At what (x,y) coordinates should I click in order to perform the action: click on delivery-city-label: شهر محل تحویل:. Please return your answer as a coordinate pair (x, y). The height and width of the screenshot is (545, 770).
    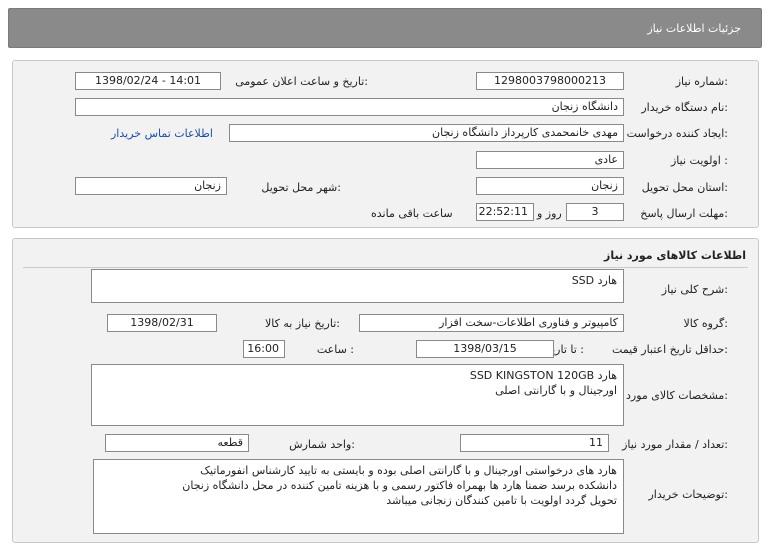
    Looking at the image, I should click on (301, 187).